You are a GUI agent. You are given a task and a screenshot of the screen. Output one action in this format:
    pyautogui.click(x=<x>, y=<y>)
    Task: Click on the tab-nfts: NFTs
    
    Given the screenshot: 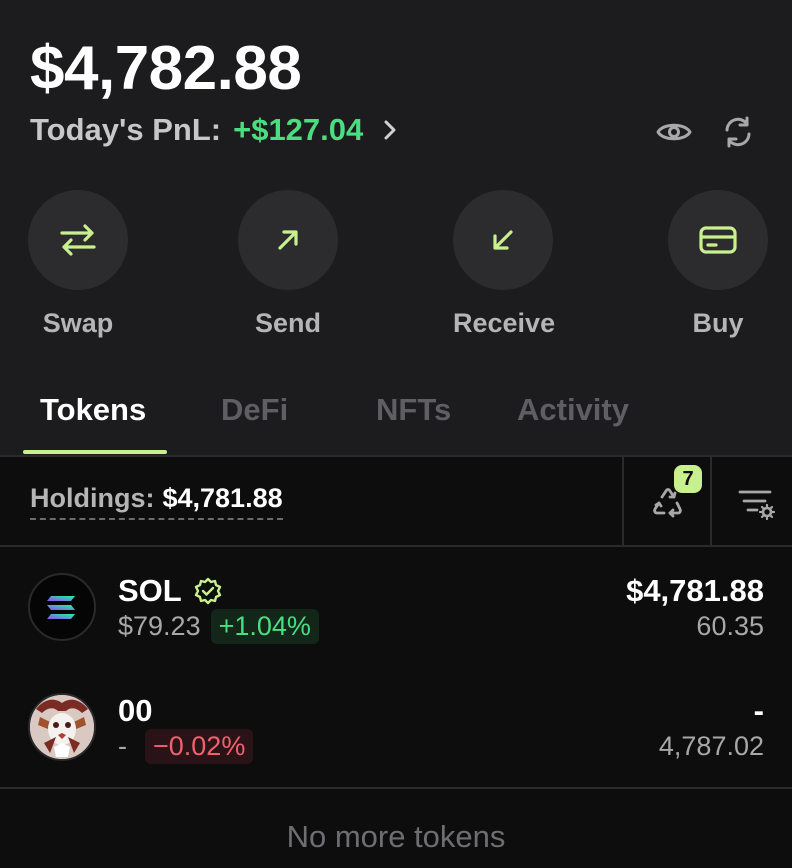 What is the action you would take?
    pyautogui.click(x=413, y=410)
    